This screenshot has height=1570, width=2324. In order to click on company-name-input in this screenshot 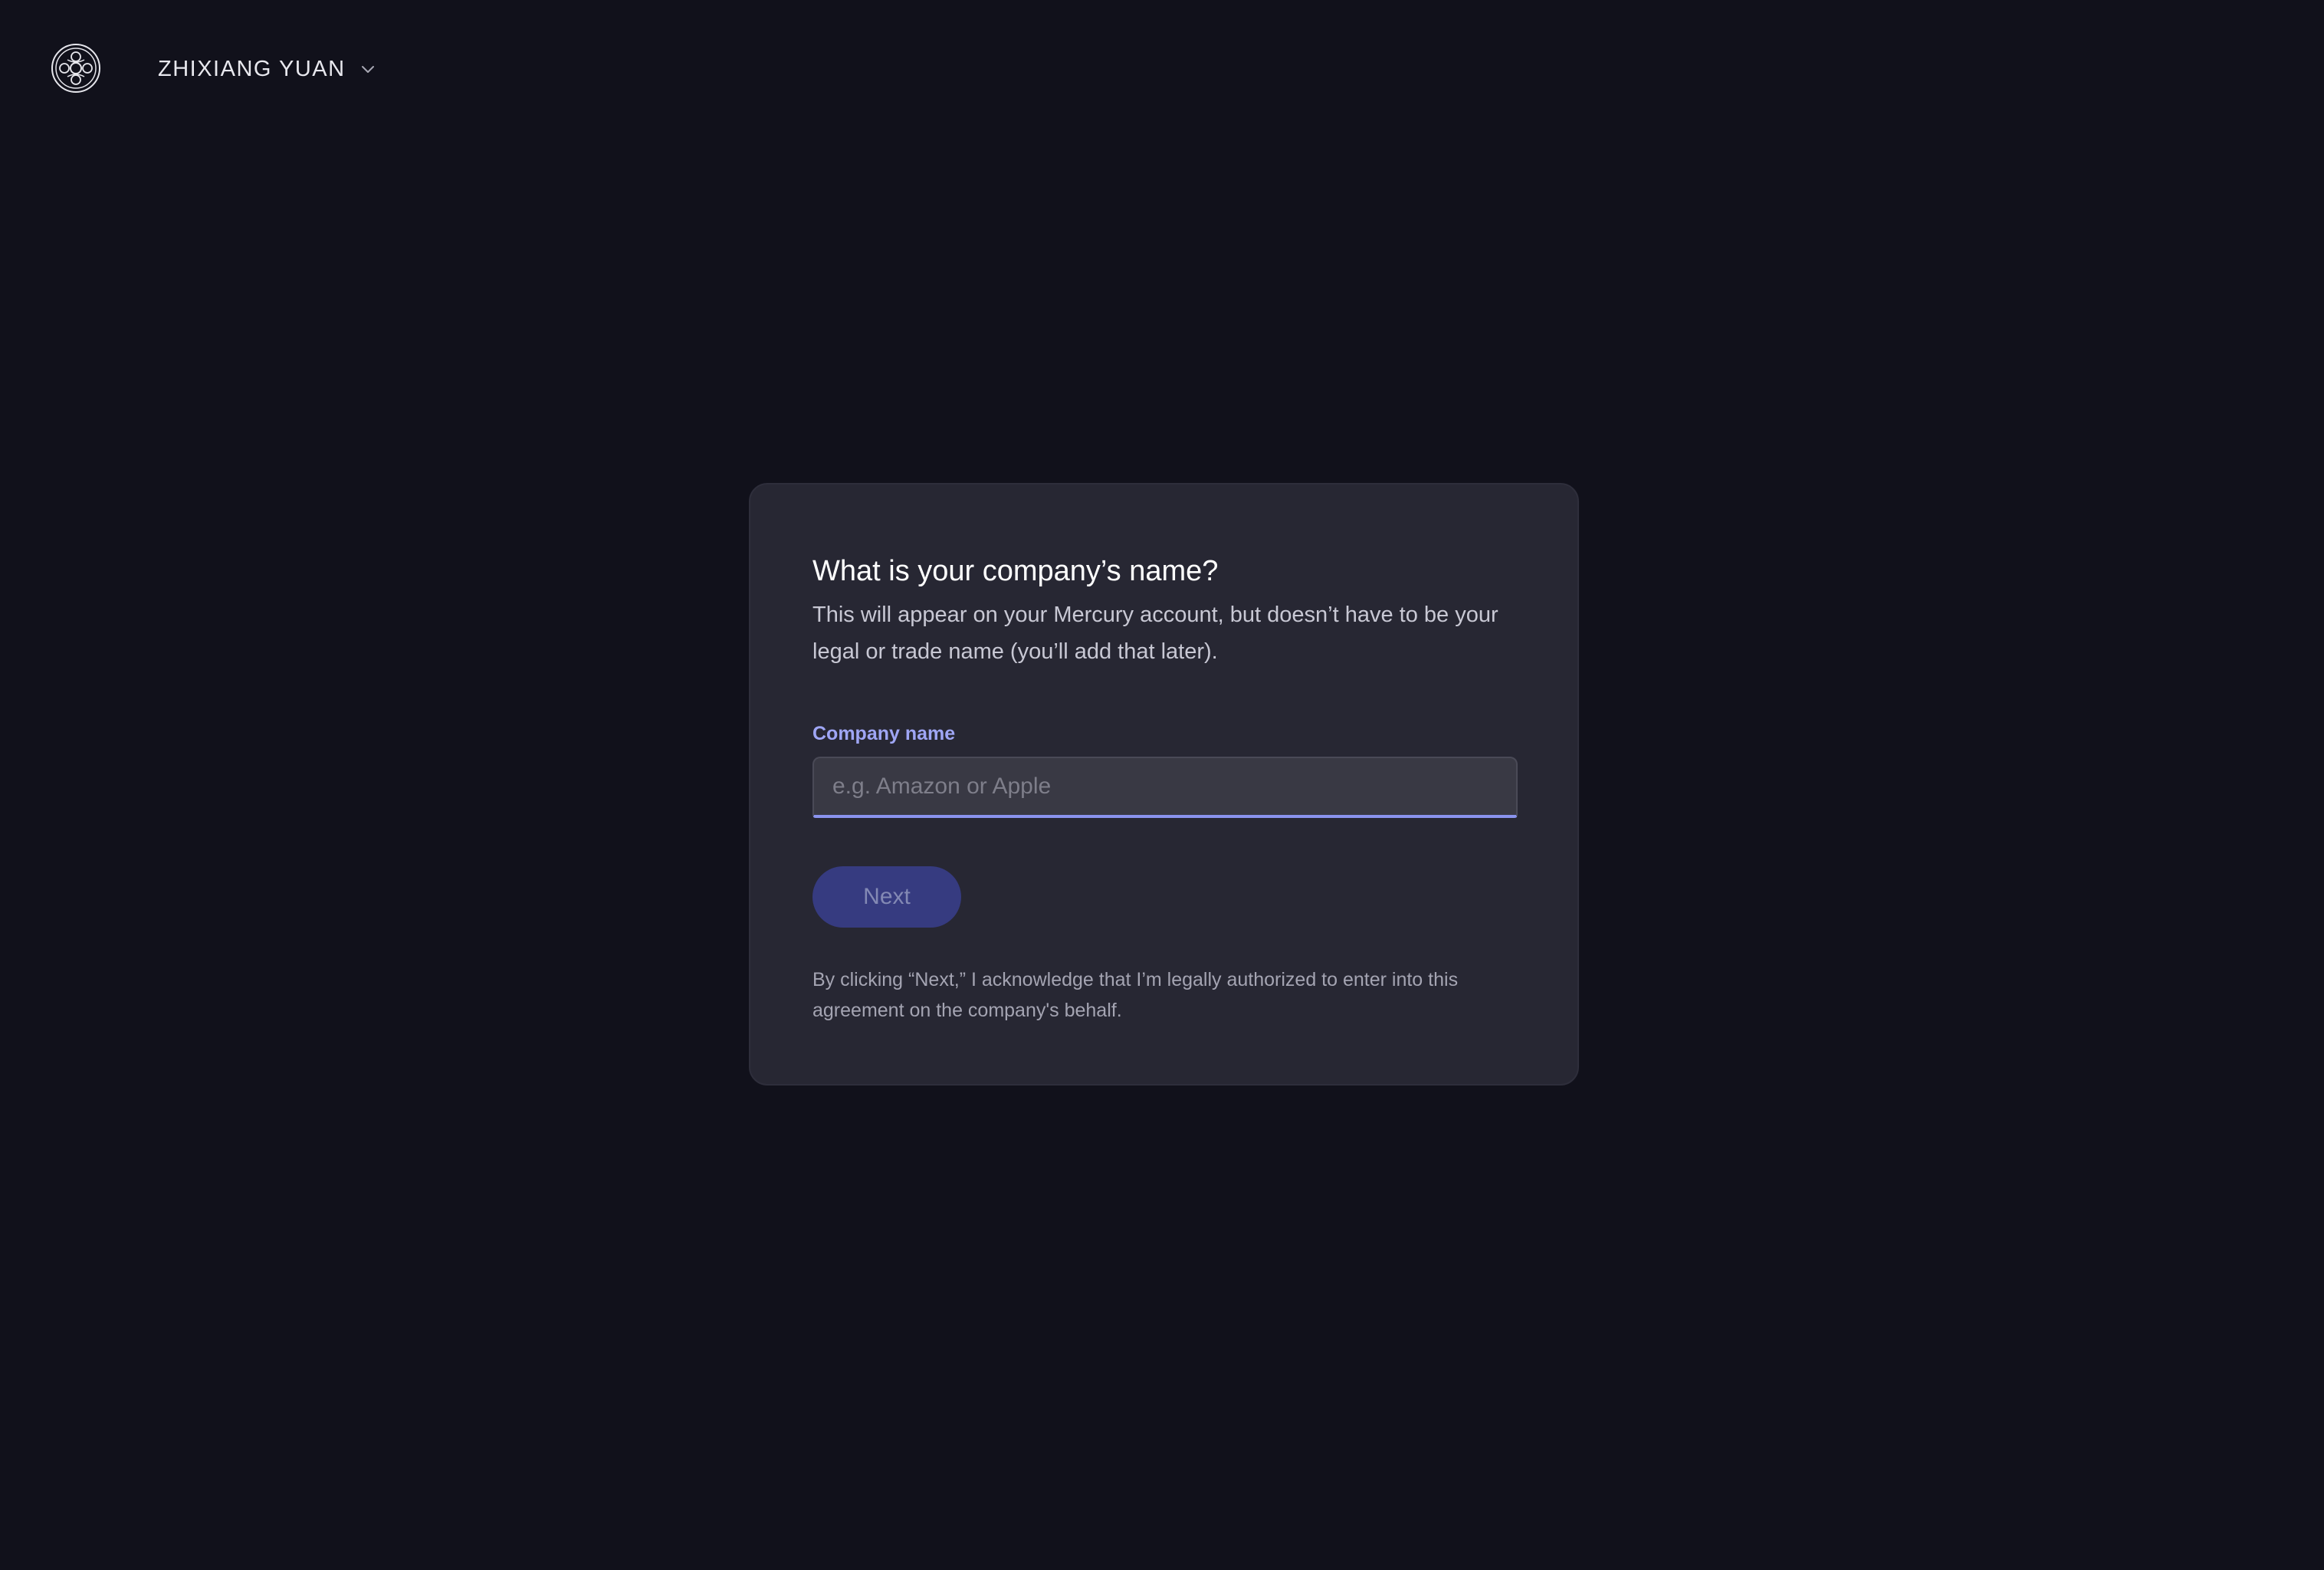, I will do `click(1165, 786)`.